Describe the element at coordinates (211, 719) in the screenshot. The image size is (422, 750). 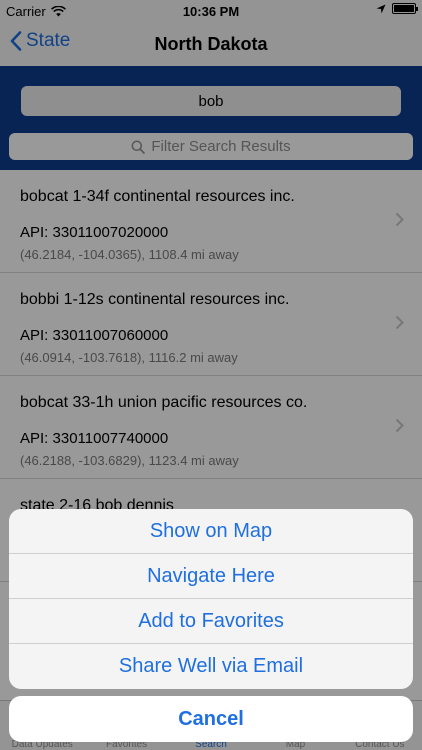
I see `cancel-button: Cancel` at that location.